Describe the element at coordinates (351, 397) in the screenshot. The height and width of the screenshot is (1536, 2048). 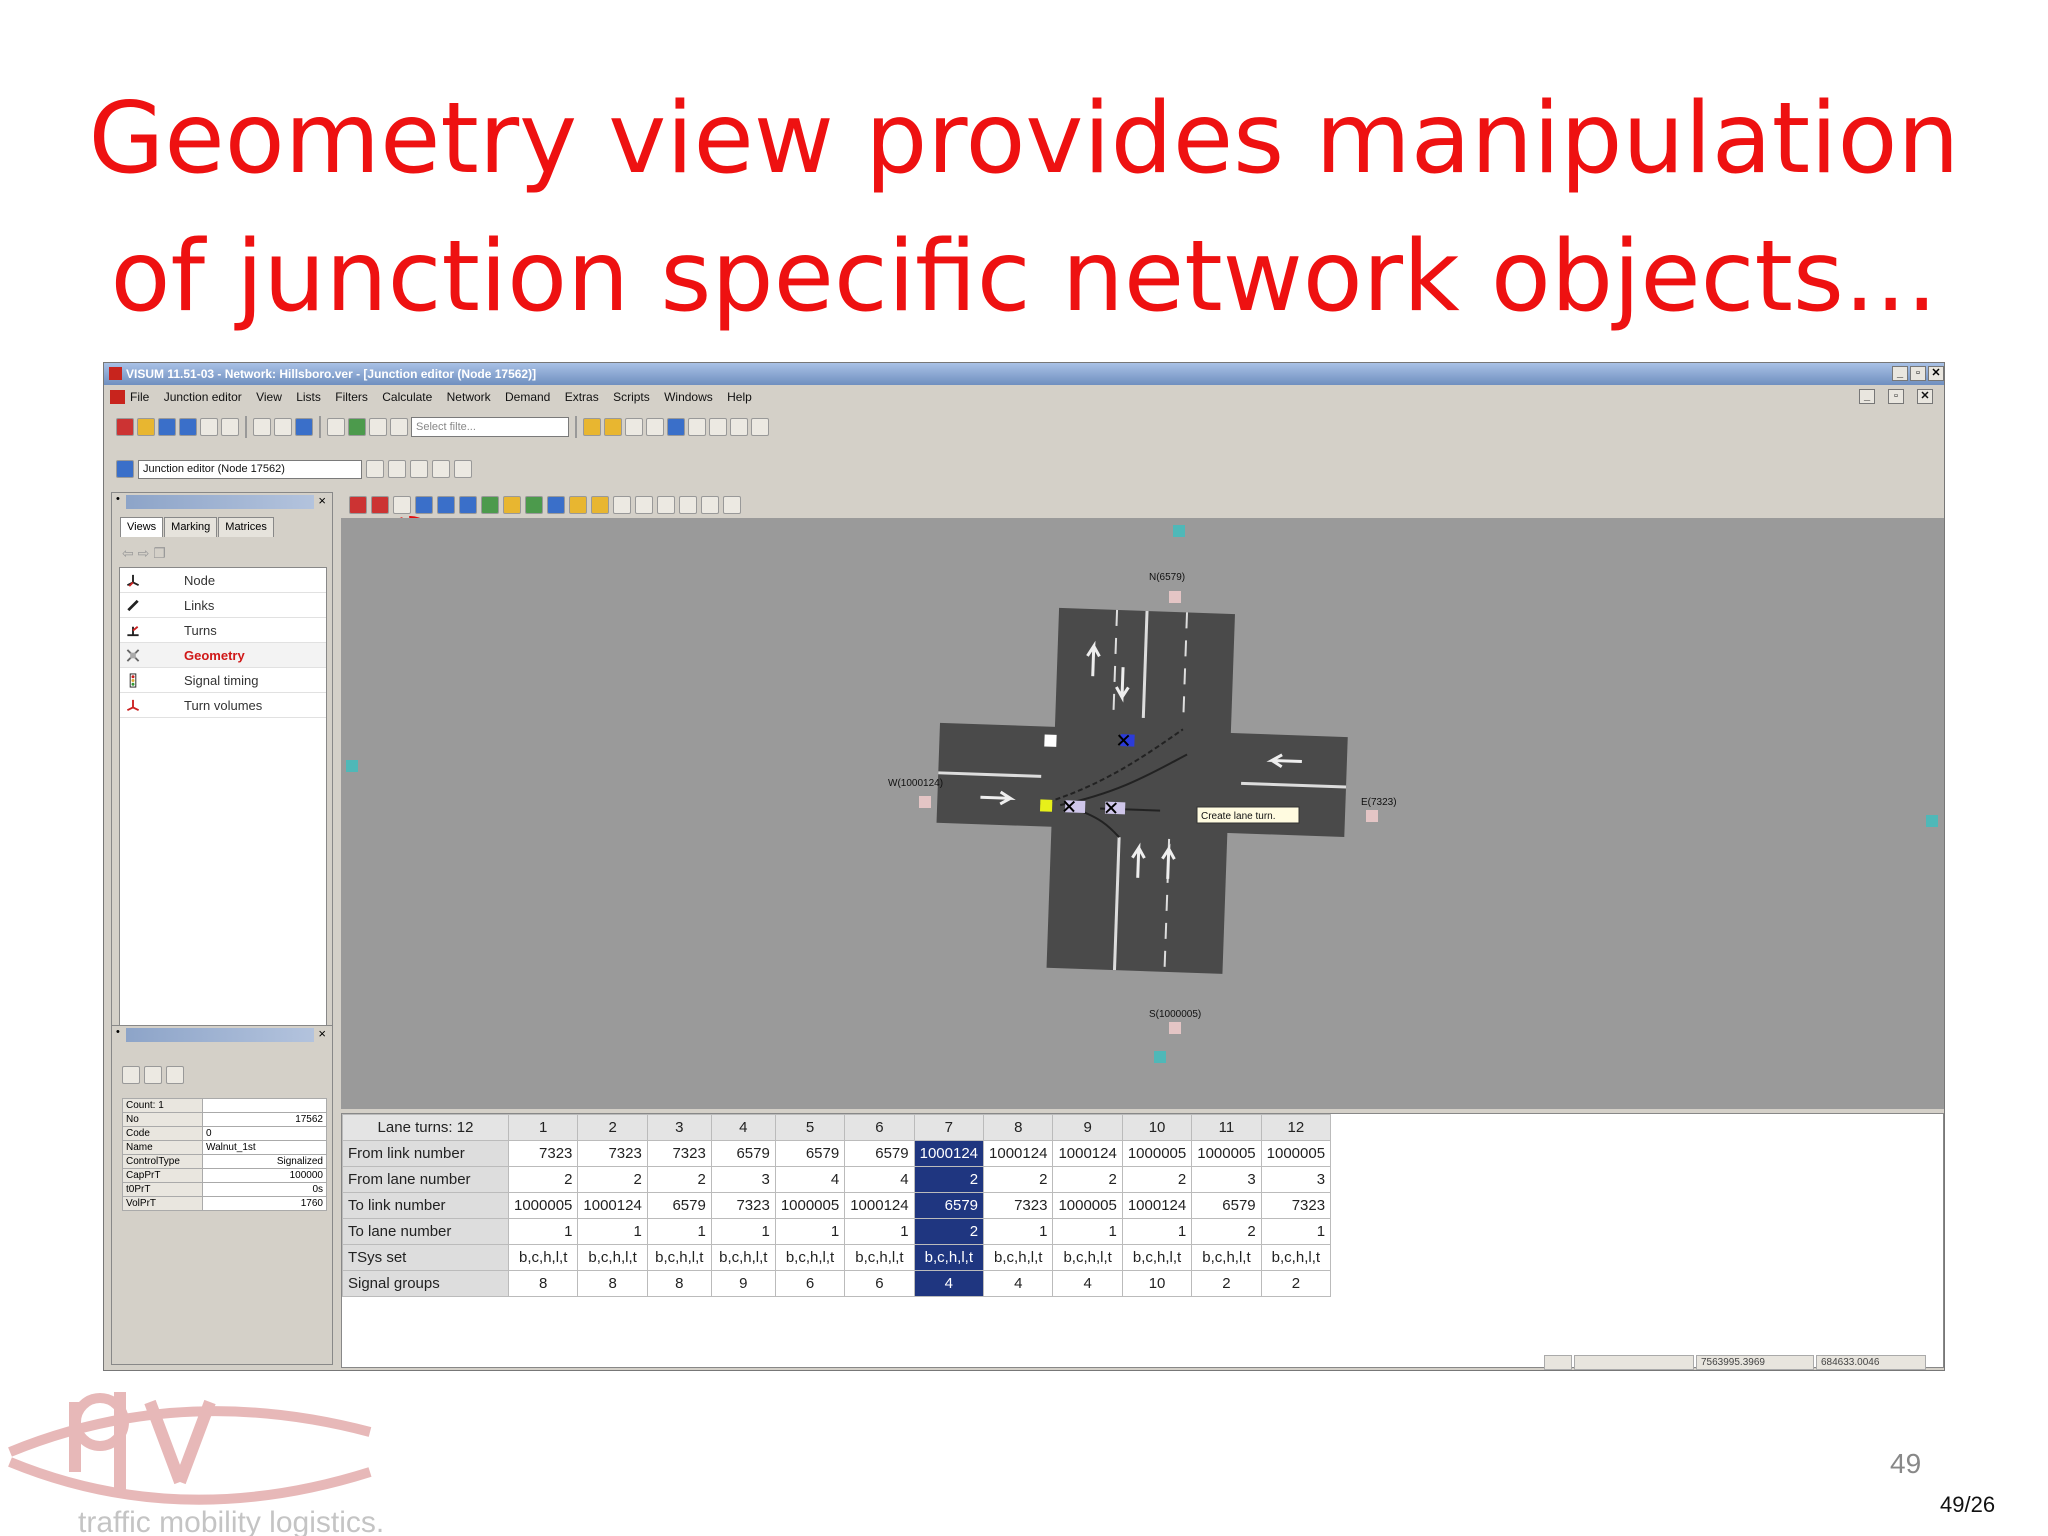
I see `menu-filters: Filters` at that location.